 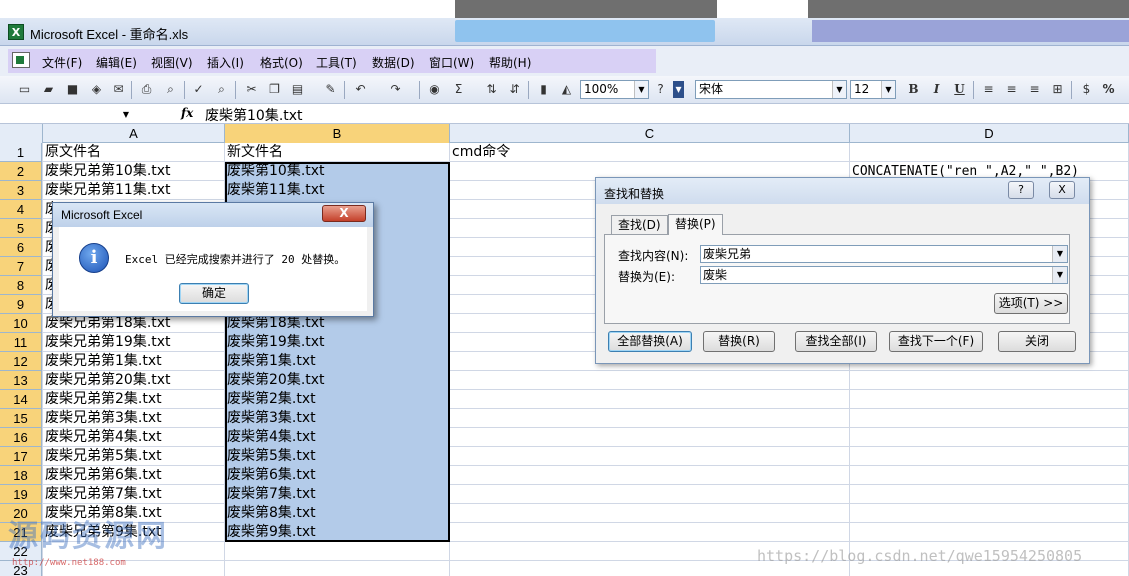 What do you see at coordinates (639, 225) in the screenshot?
I see `tab-find: 查找(D)` at bounding box center [639, 225].